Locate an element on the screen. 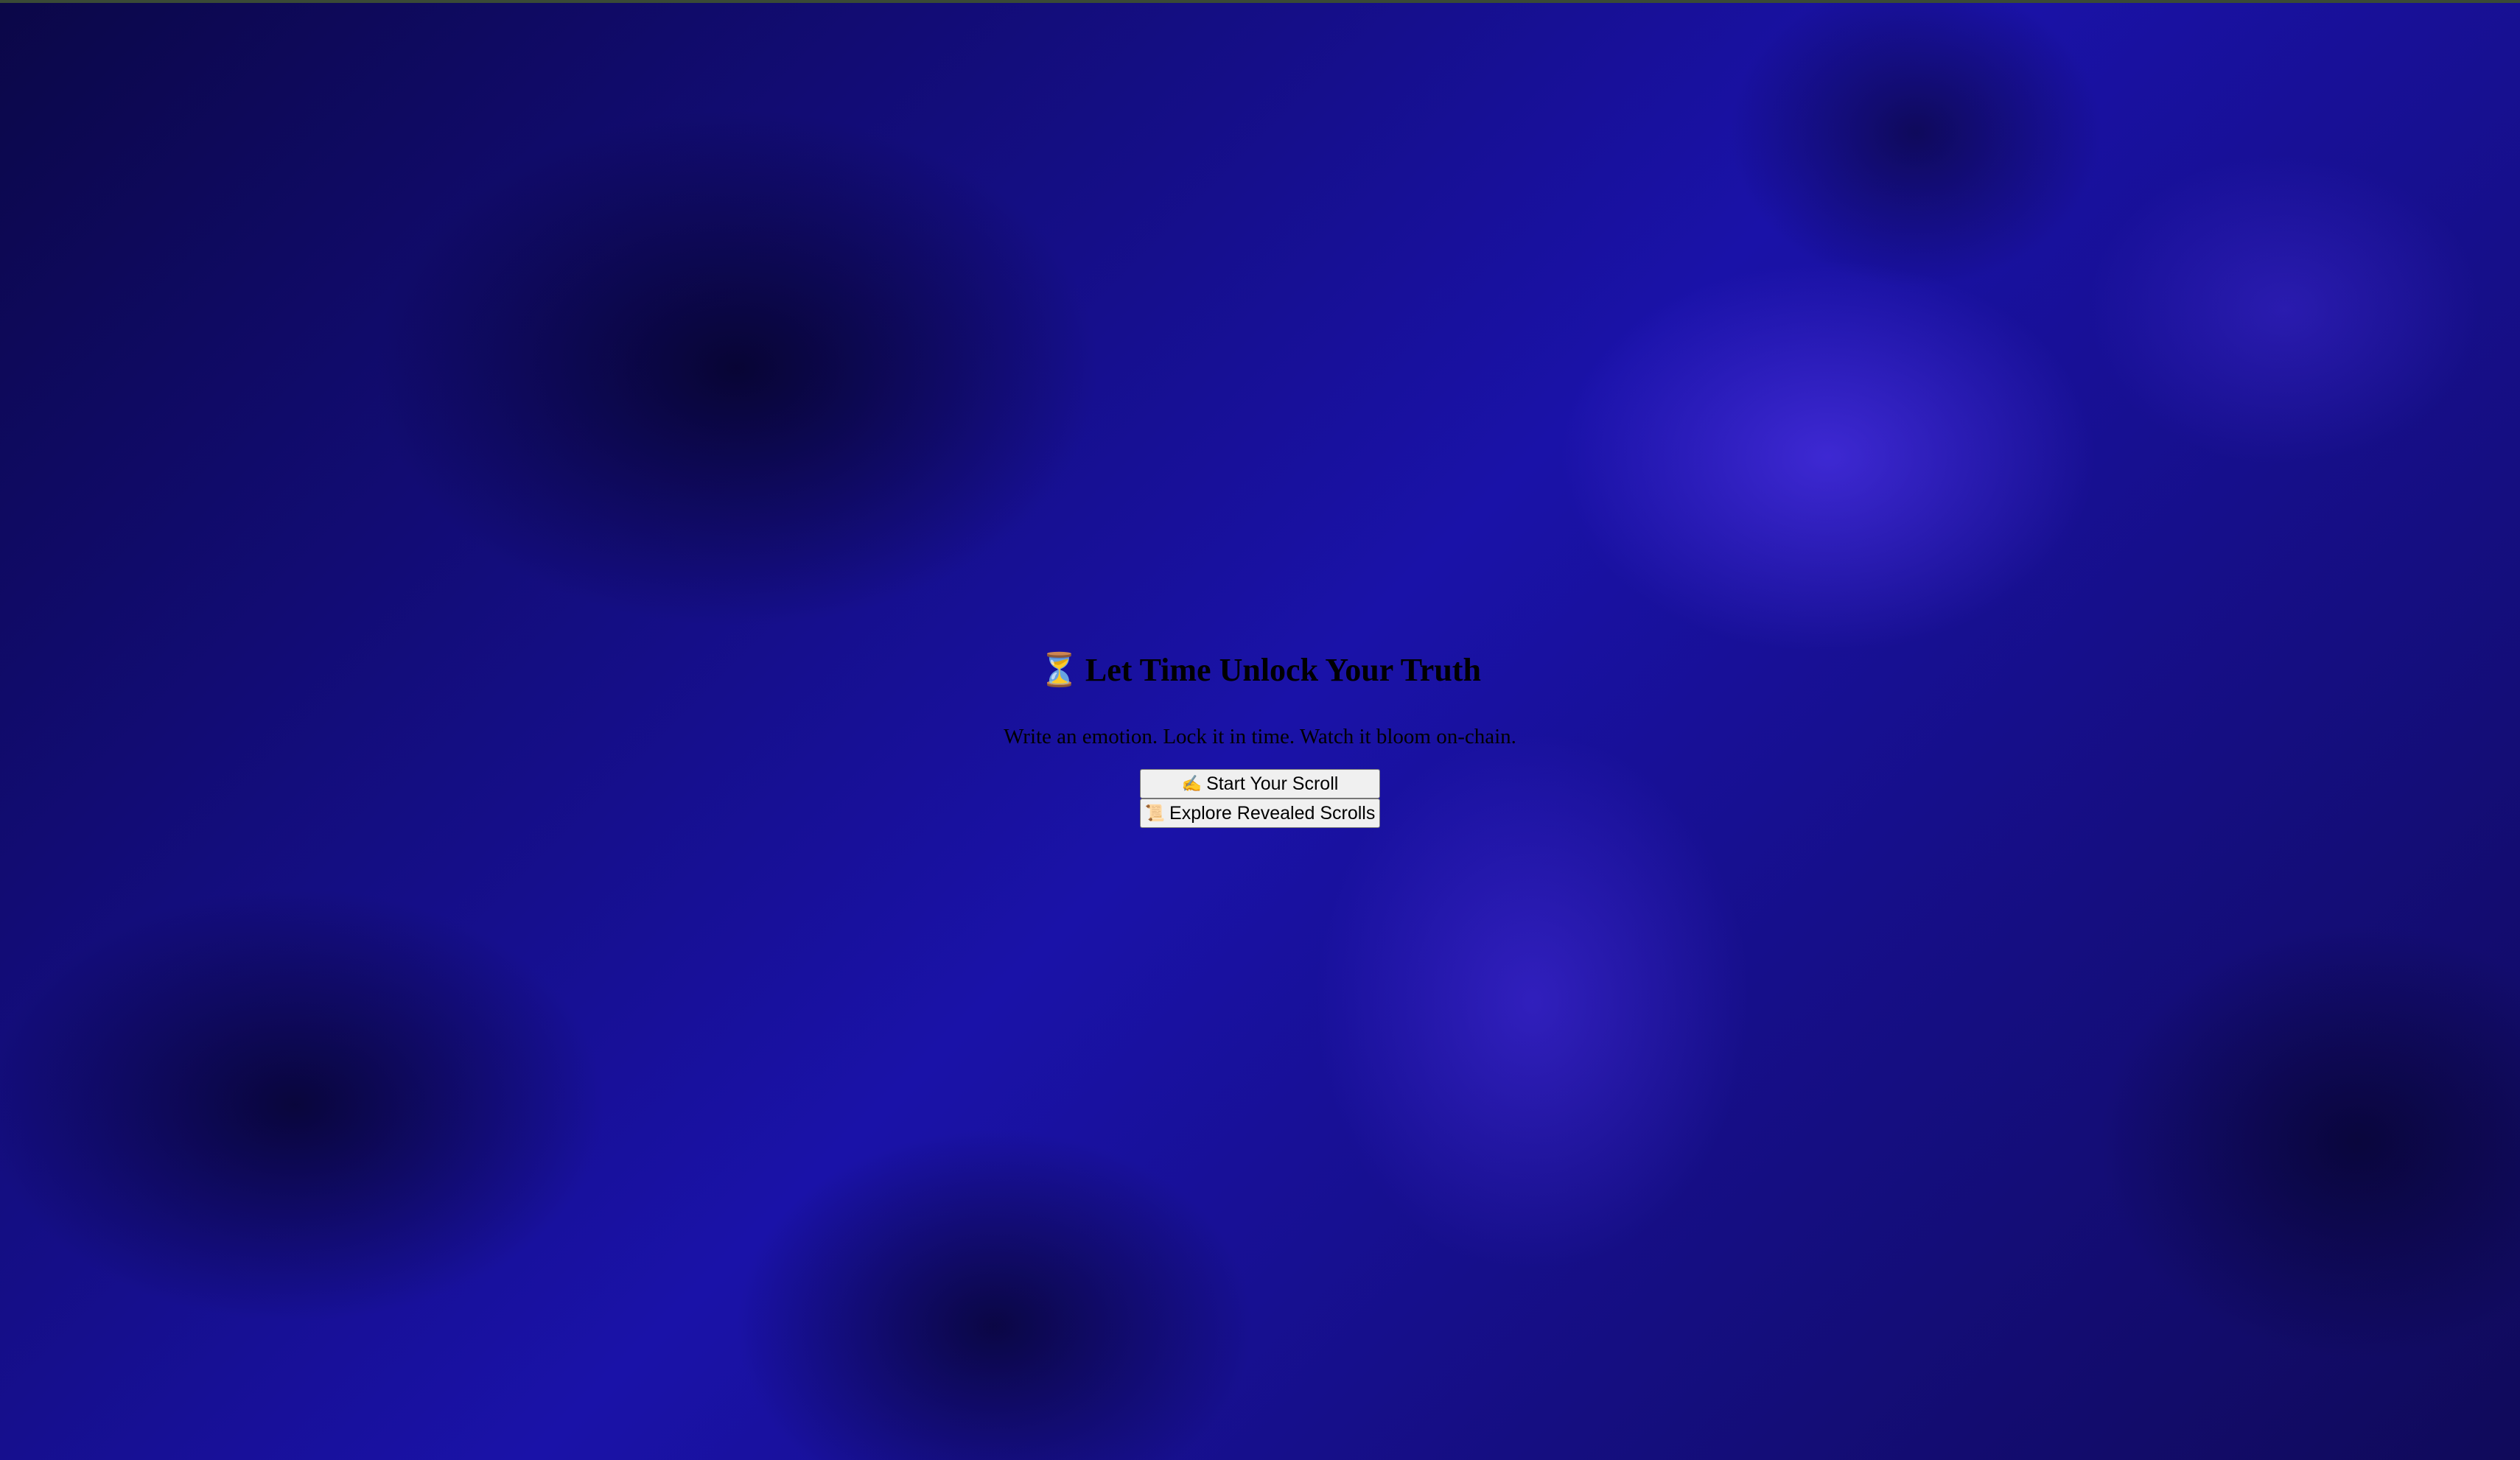 The width and height of the screenshot is (2520, 1460). explore-scrolls-button: 📜 Explore Revealed Scrolls is located at coordinates (1260, 813).